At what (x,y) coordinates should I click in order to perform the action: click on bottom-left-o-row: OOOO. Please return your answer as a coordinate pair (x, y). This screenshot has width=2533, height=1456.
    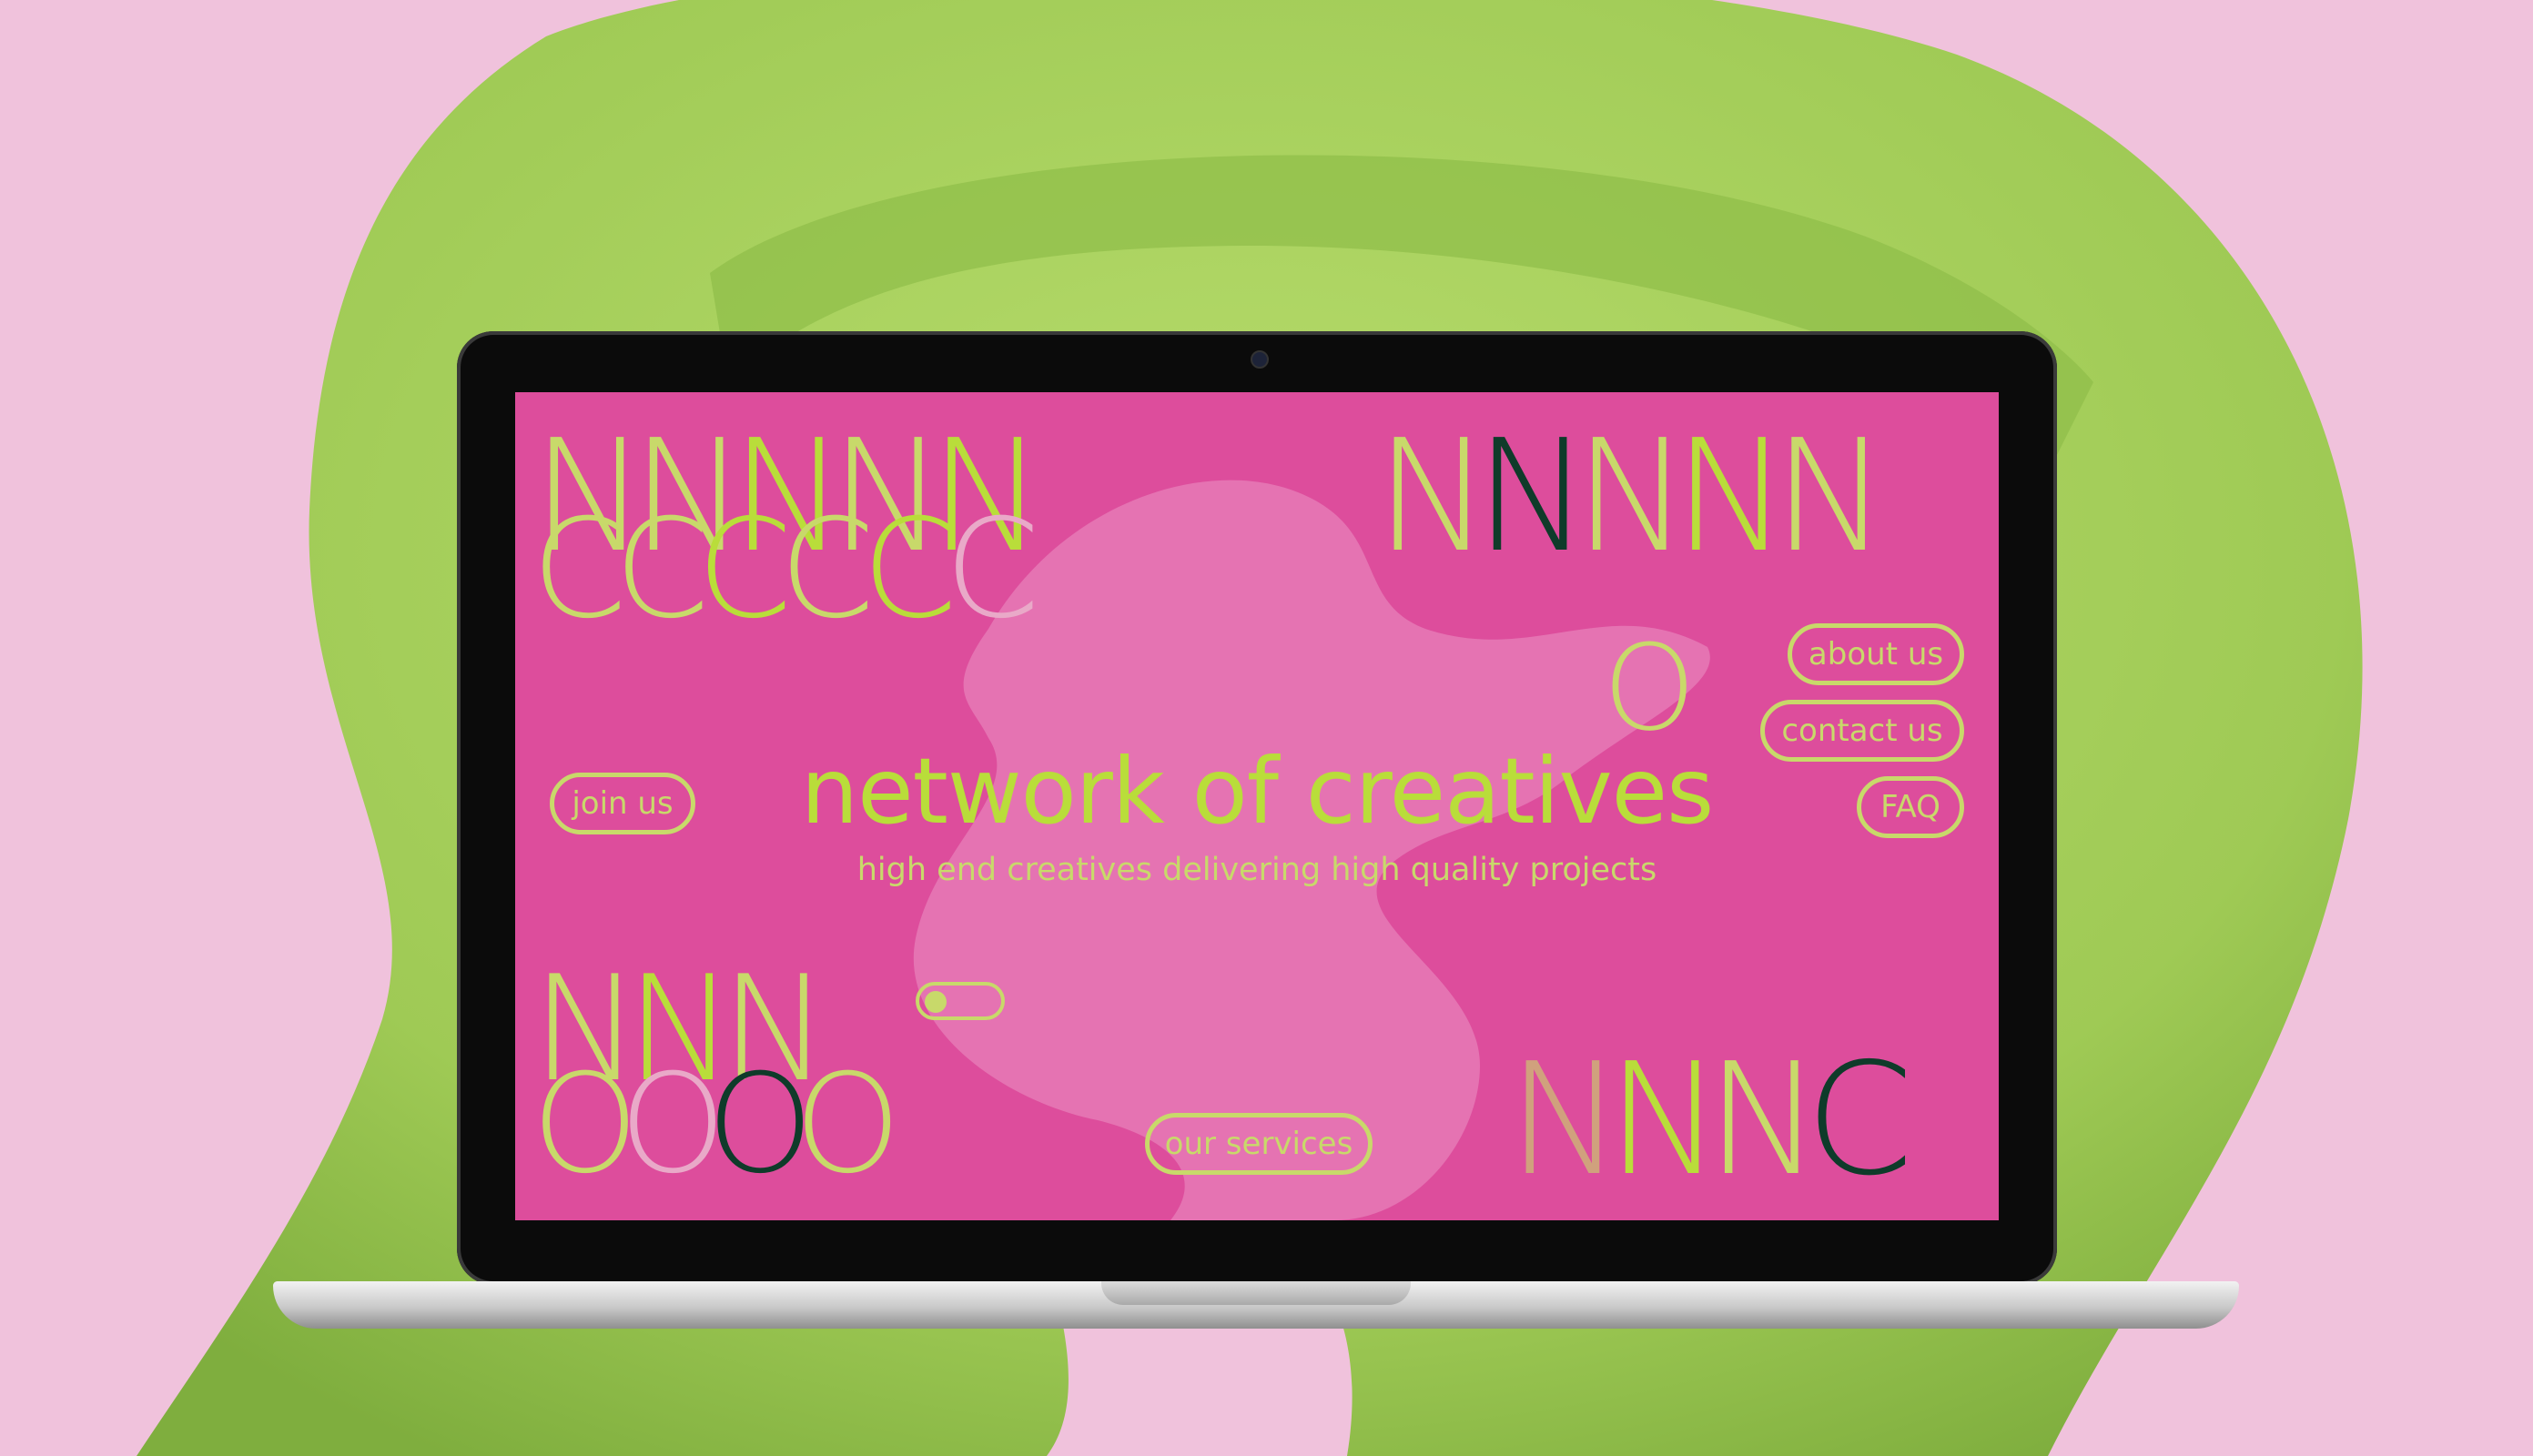
    Looking at the image, I should click on (716, 1125).